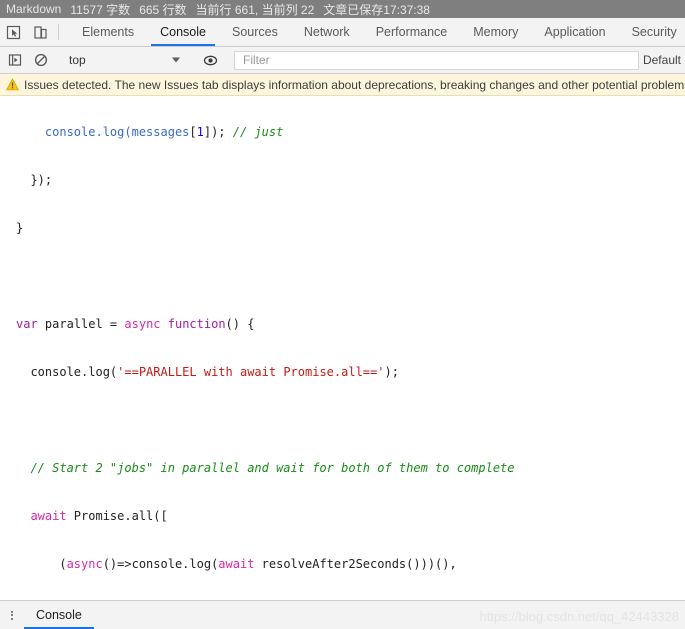  Describe the element at coordinates (663, 60) in the screenshot. I see `log-levels-select: Default` at that location.